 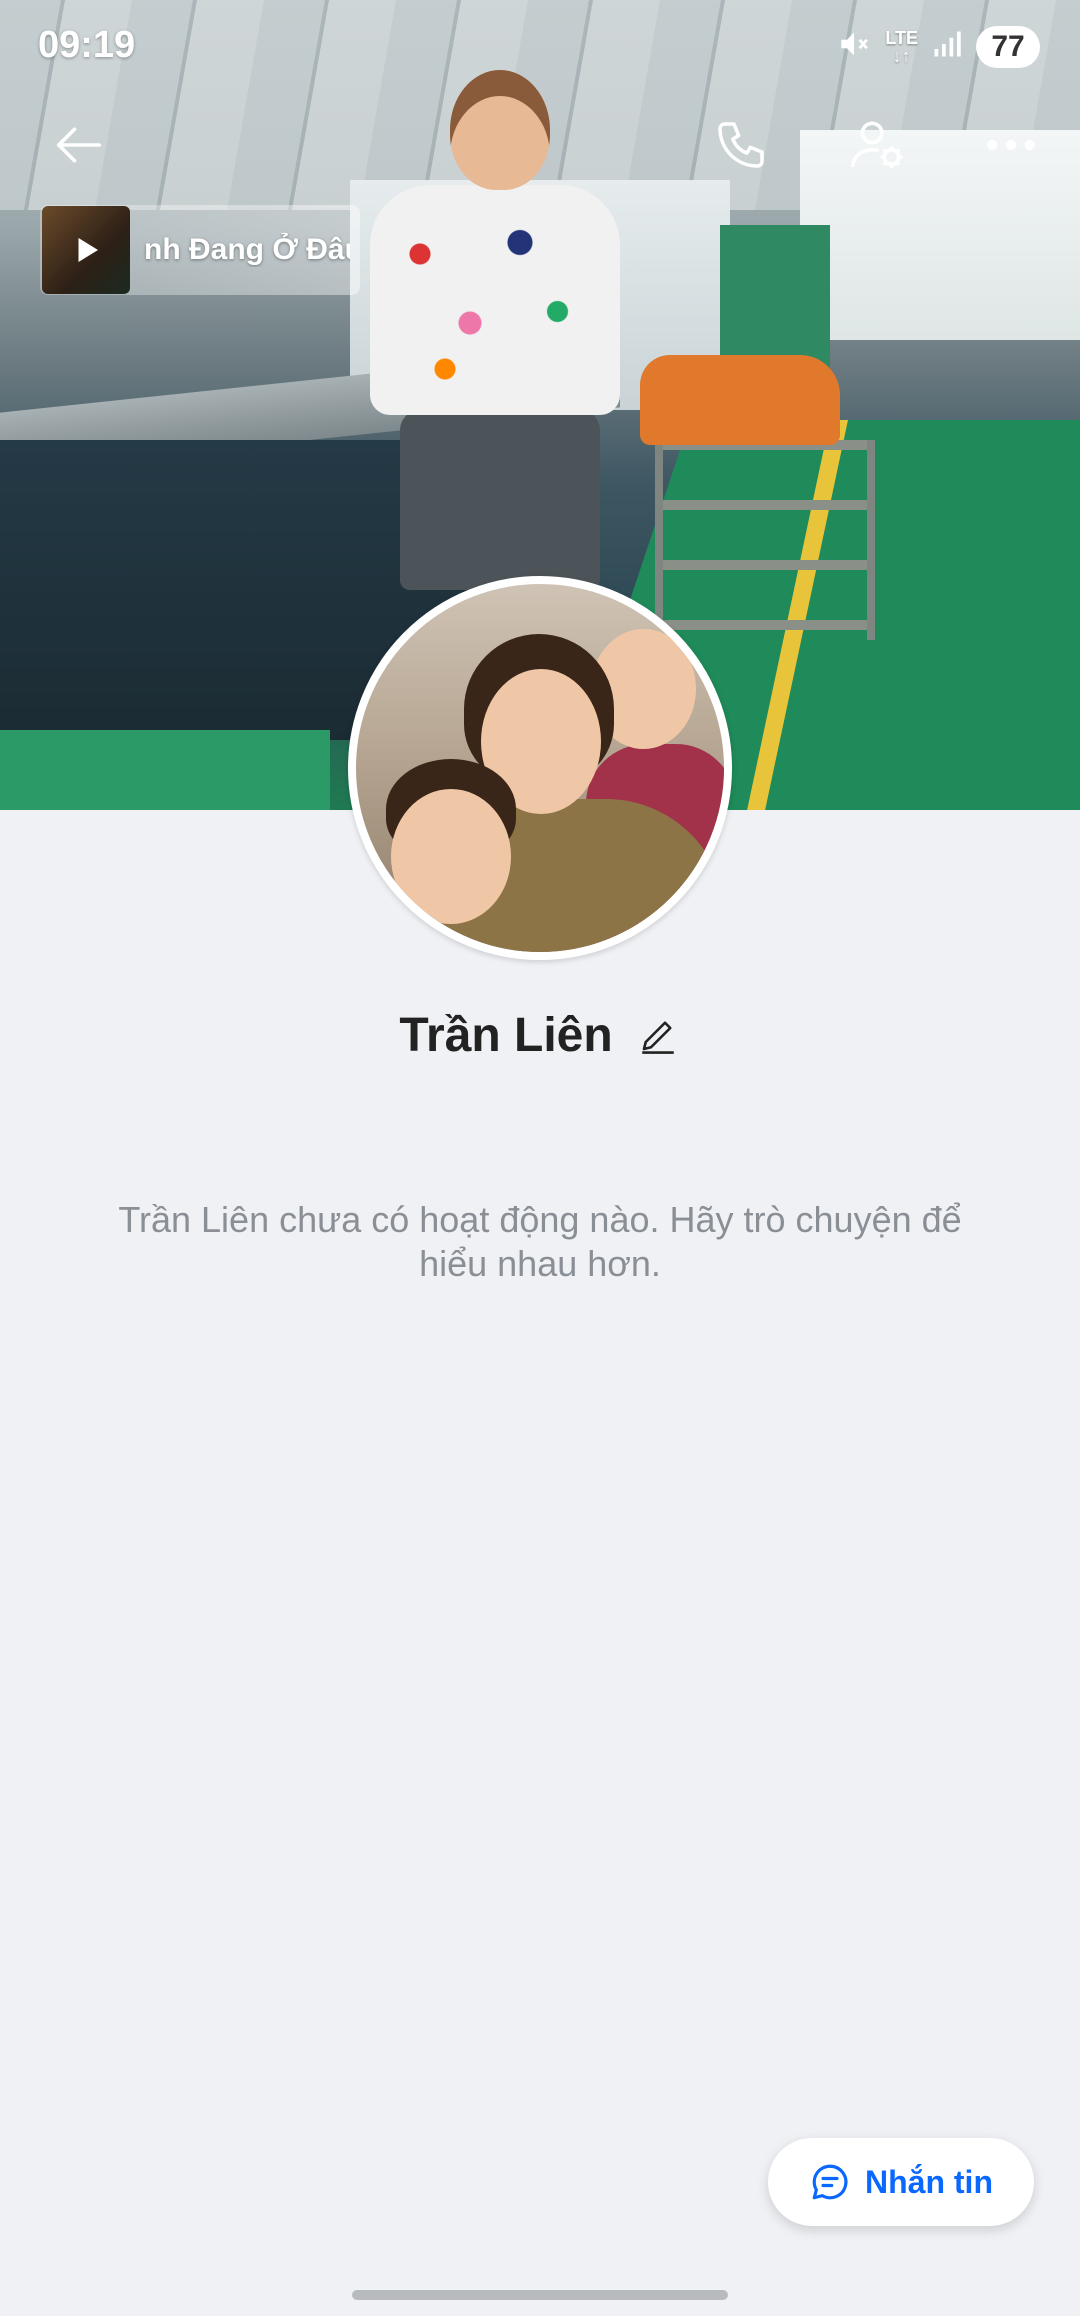 I want to click on play-icon, so click(x=88, y=250).